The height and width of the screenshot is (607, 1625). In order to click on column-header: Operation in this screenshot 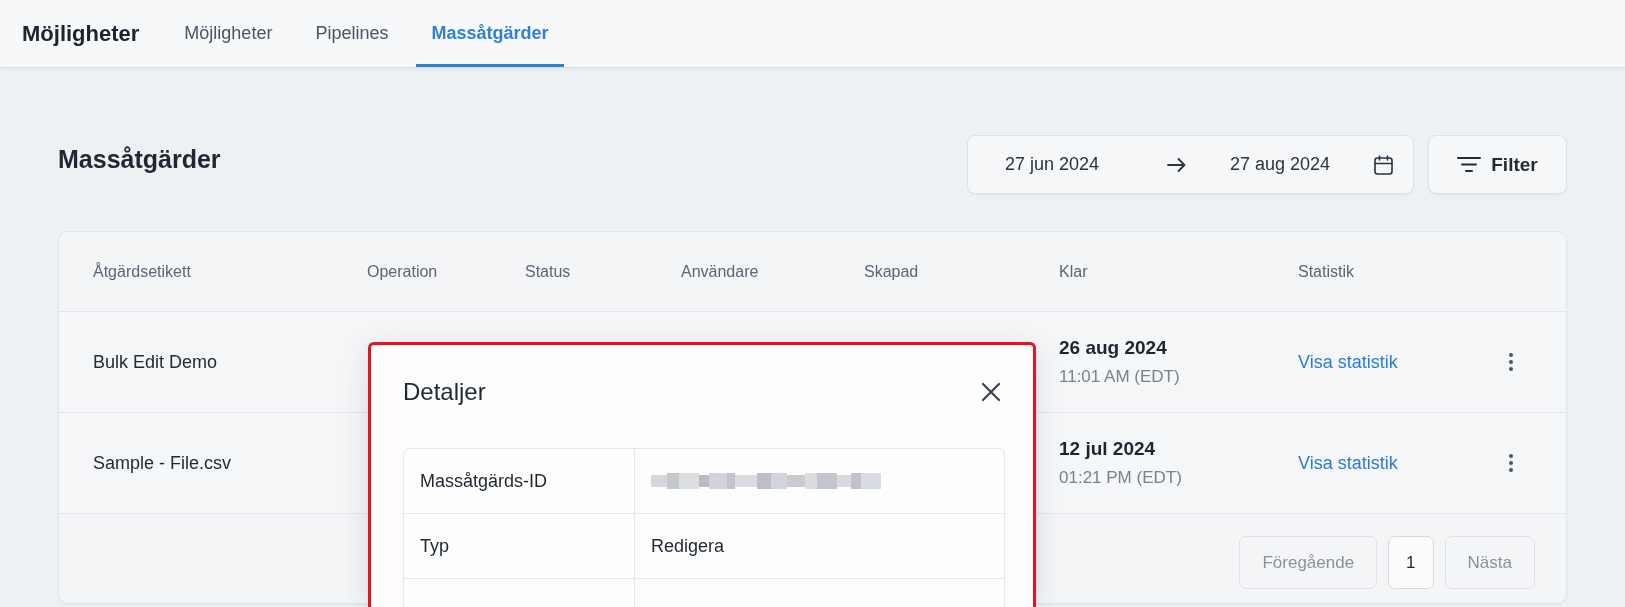, I will do `click(402, 271)`.